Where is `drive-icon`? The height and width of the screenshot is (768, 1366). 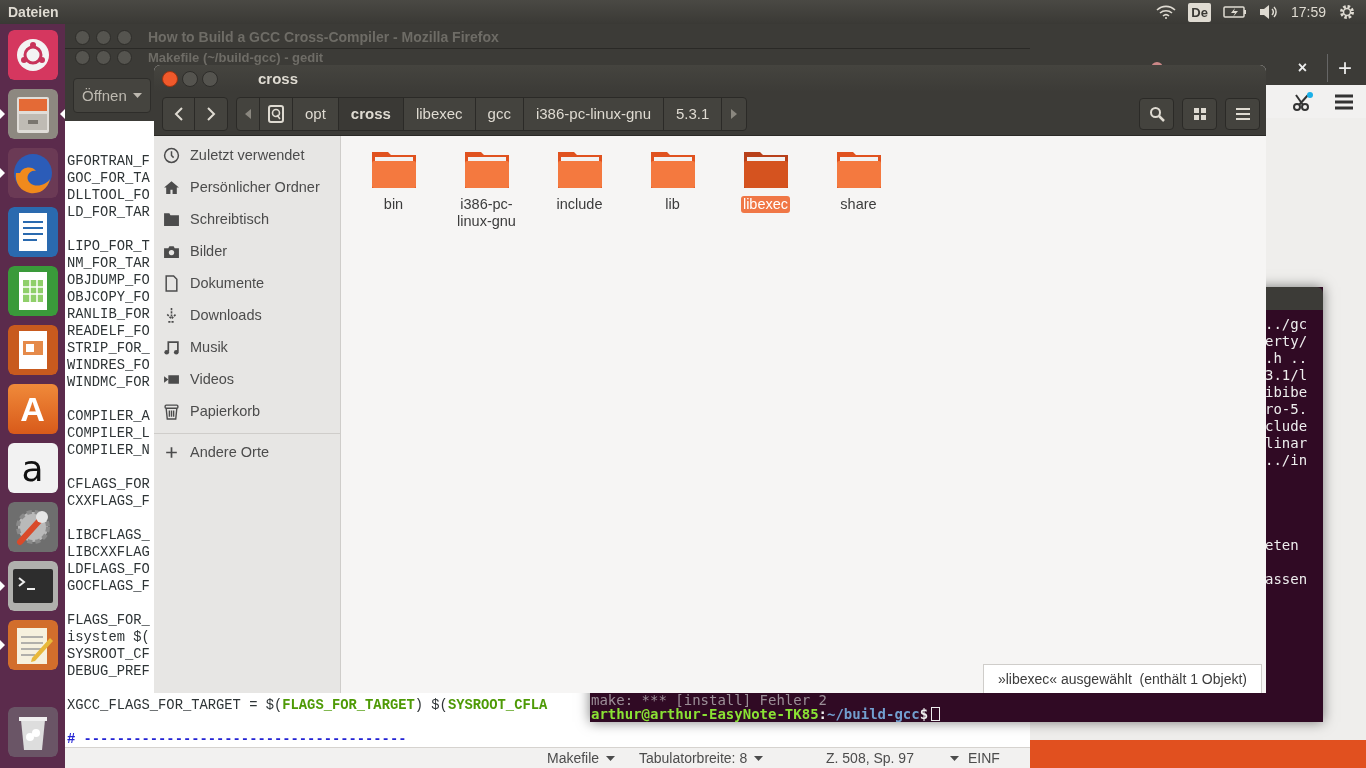 drive-icon is located at coordinates (276, 113).